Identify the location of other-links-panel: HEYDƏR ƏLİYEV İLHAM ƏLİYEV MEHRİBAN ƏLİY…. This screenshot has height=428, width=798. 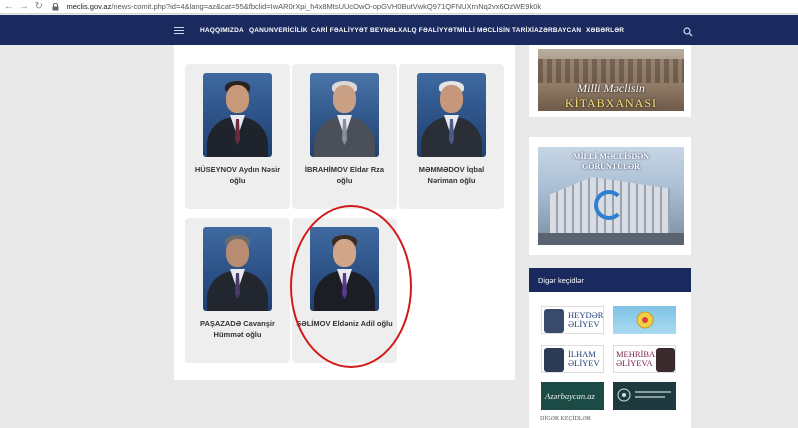
(610, 360).